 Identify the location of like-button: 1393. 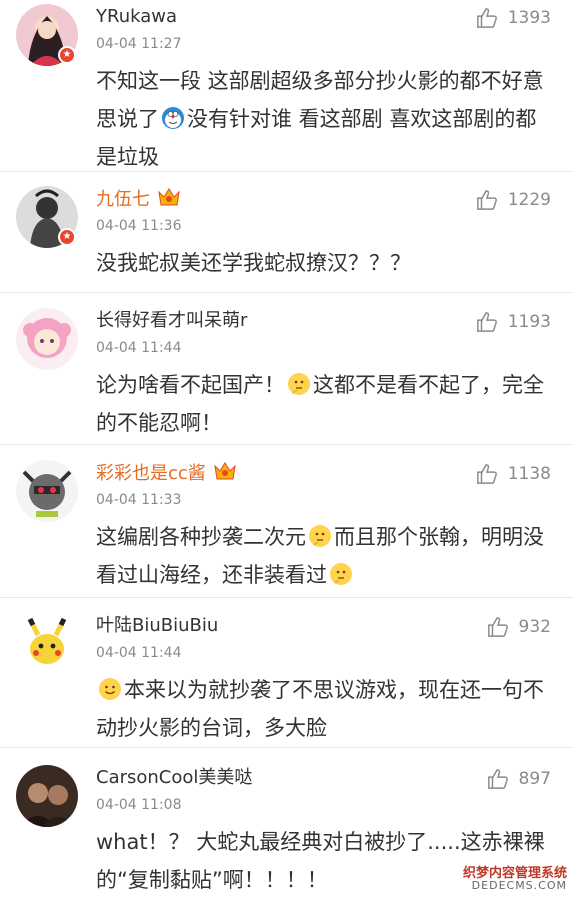
(513, 18).